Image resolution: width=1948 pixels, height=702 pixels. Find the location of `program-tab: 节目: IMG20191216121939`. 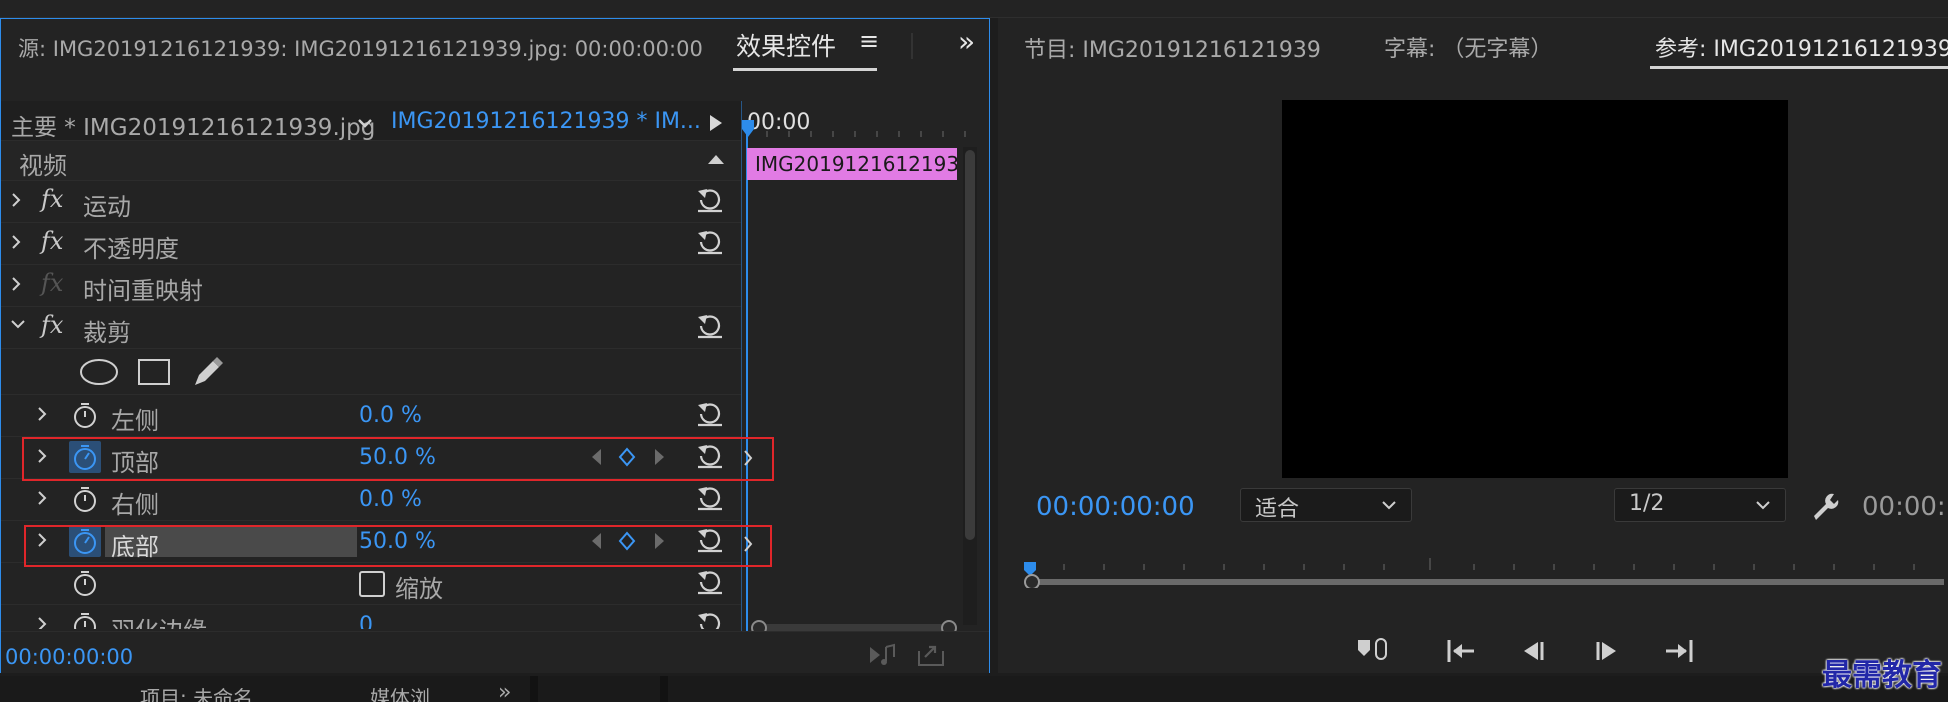

program-tab: 节目: IMG20191216121939 is located at coordinates (1172, 48).